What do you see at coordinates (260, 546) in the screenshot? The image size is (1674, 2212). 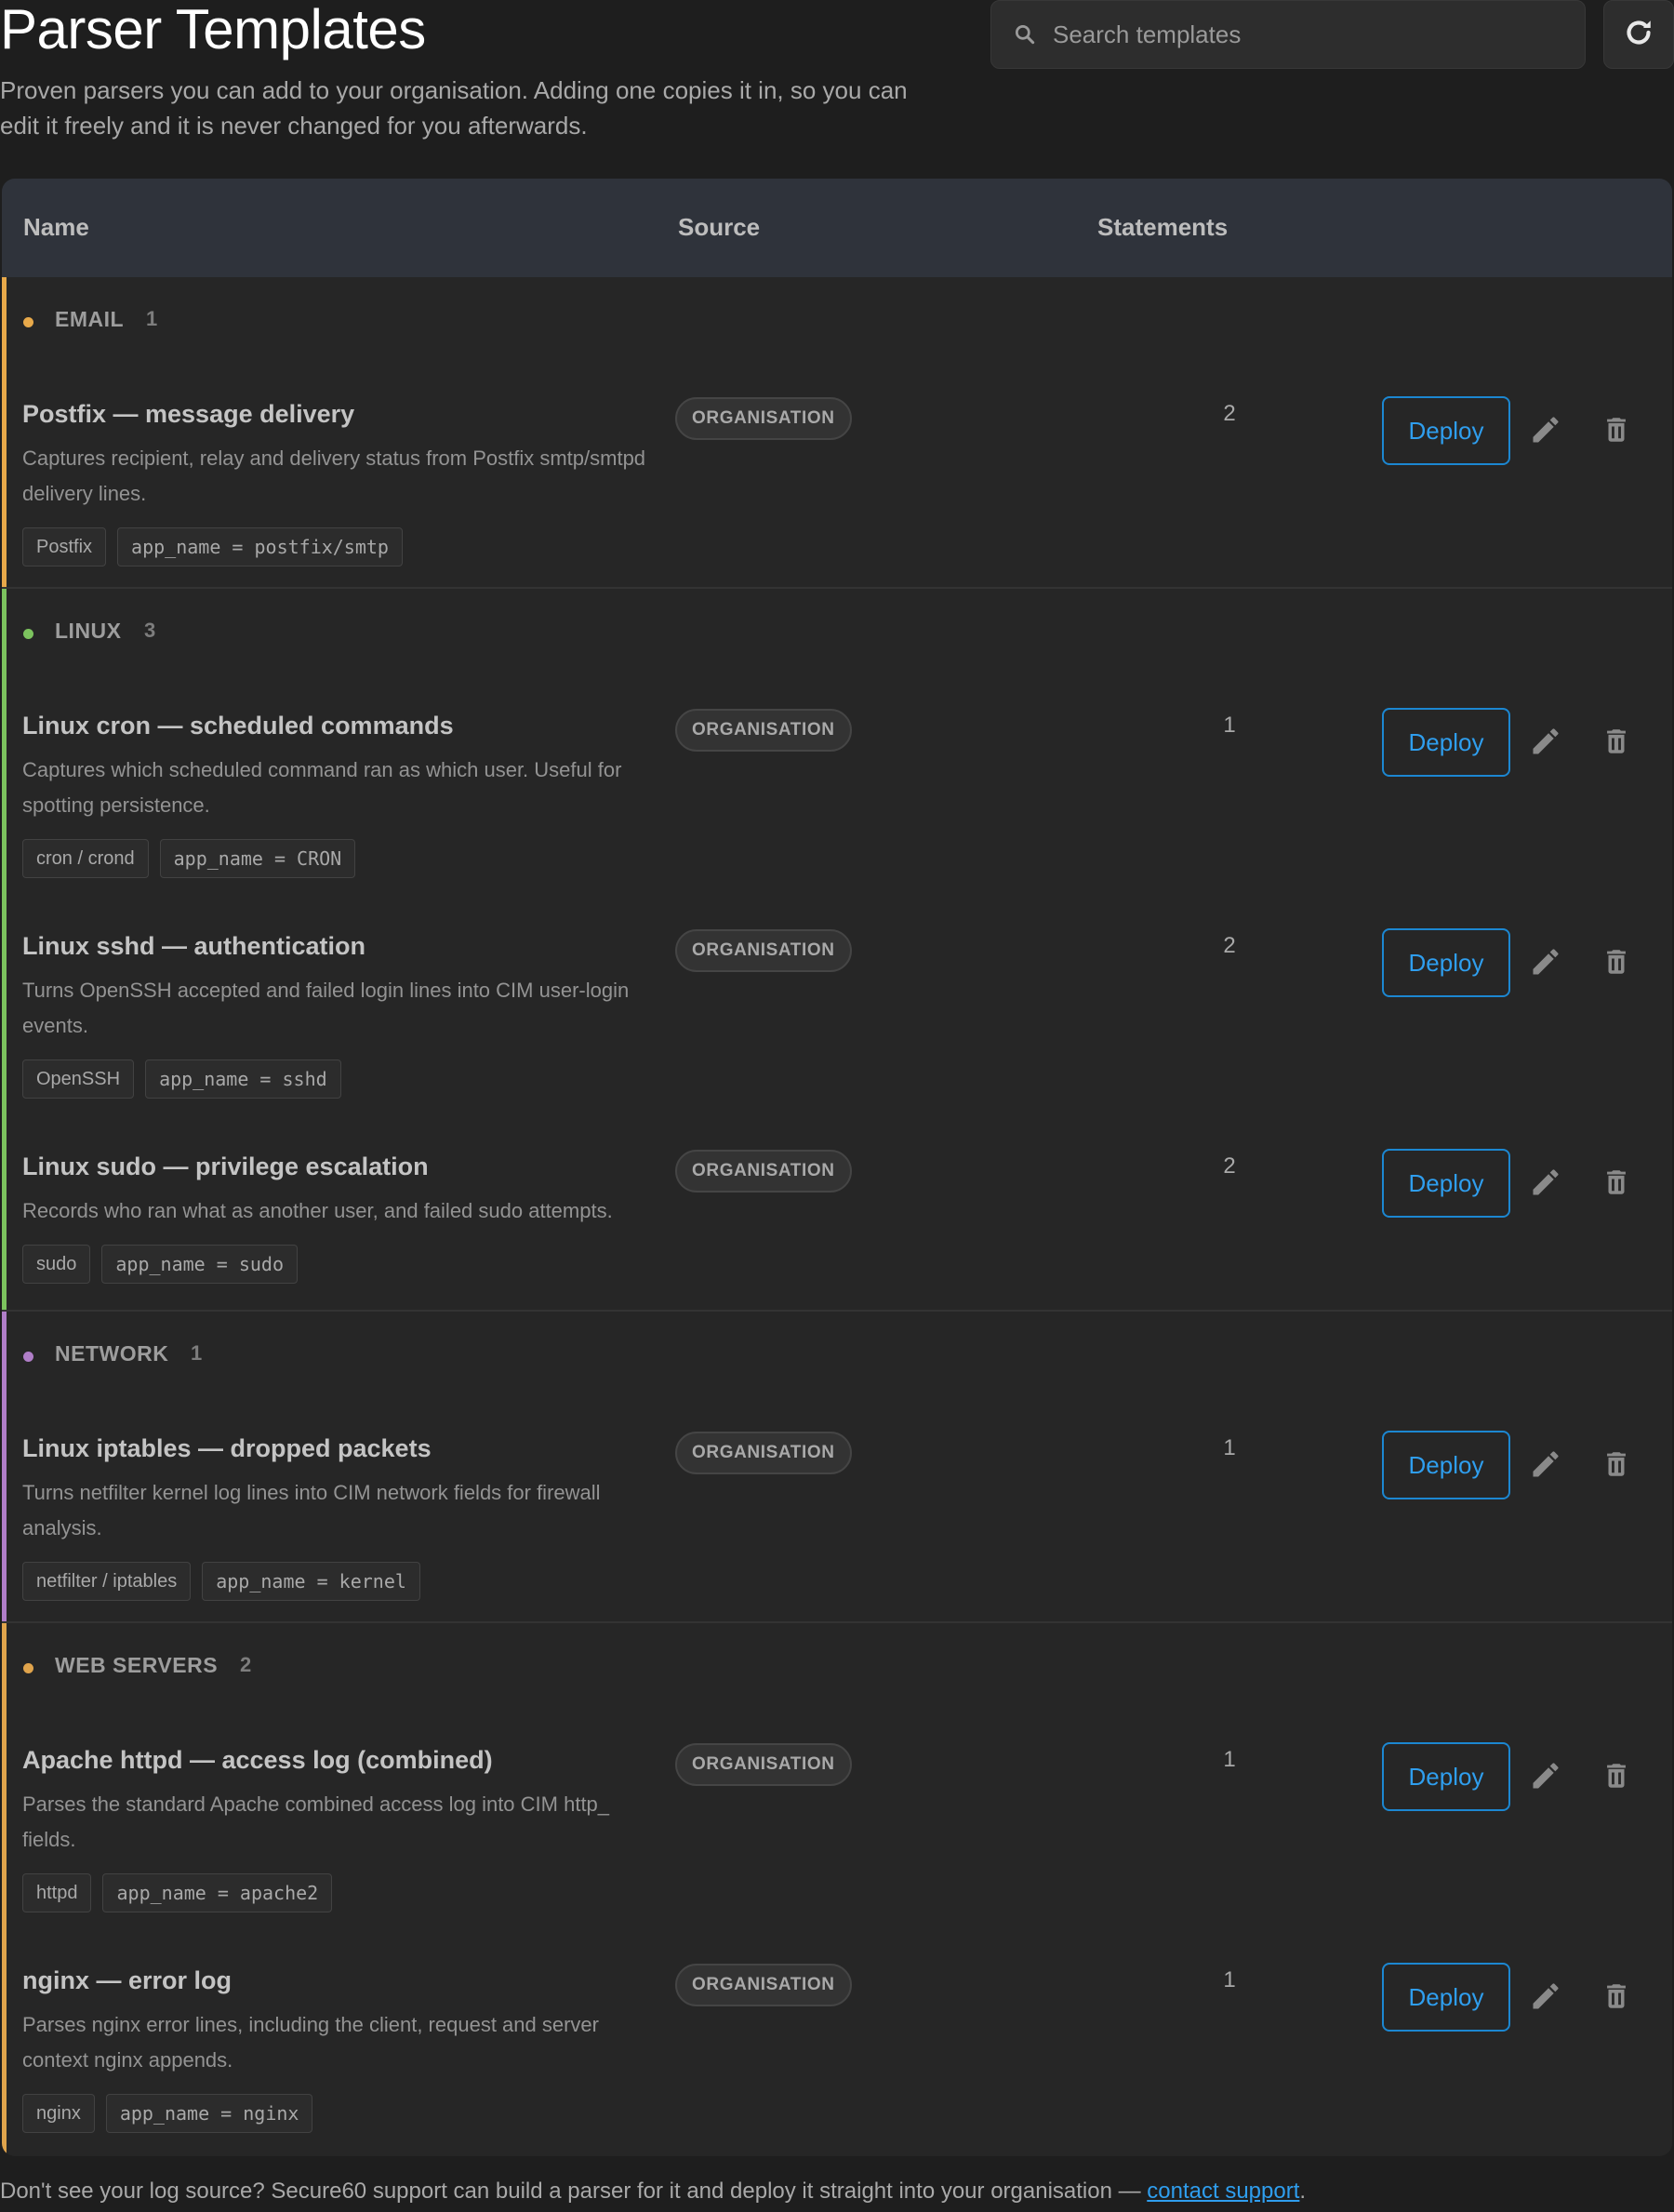 I see `match-rule-tag: app_name = postfix/smtp` at bounding box center [260, 546].